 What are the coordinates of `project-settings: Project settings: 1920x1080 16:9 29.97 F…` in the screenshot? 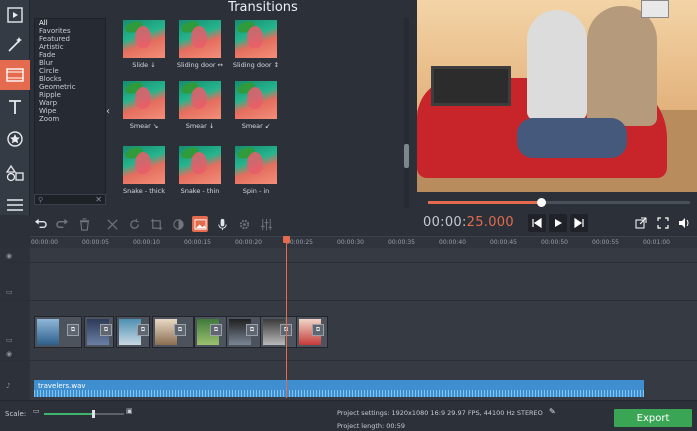 It's located at (440, 413).